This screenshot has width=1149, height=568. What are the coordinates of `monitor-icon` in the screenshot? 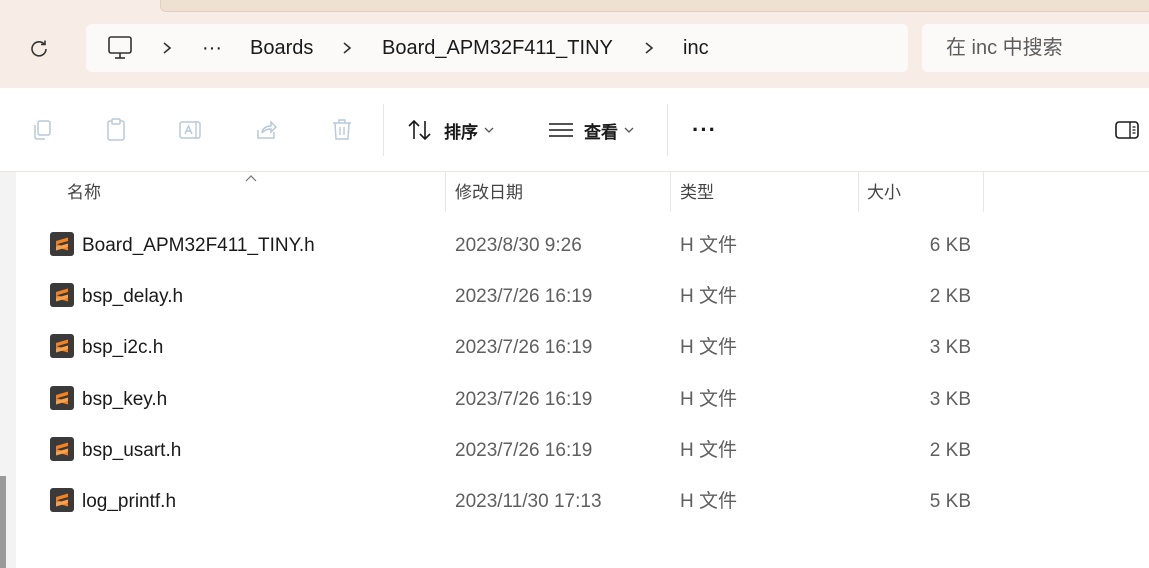 It's located at (120, 50).